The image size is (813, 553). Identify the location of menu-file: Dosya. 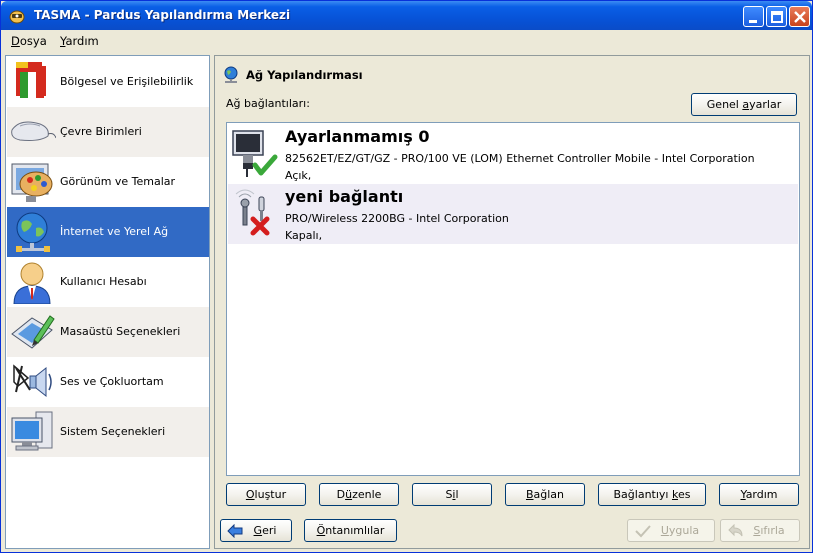
(29, 41).